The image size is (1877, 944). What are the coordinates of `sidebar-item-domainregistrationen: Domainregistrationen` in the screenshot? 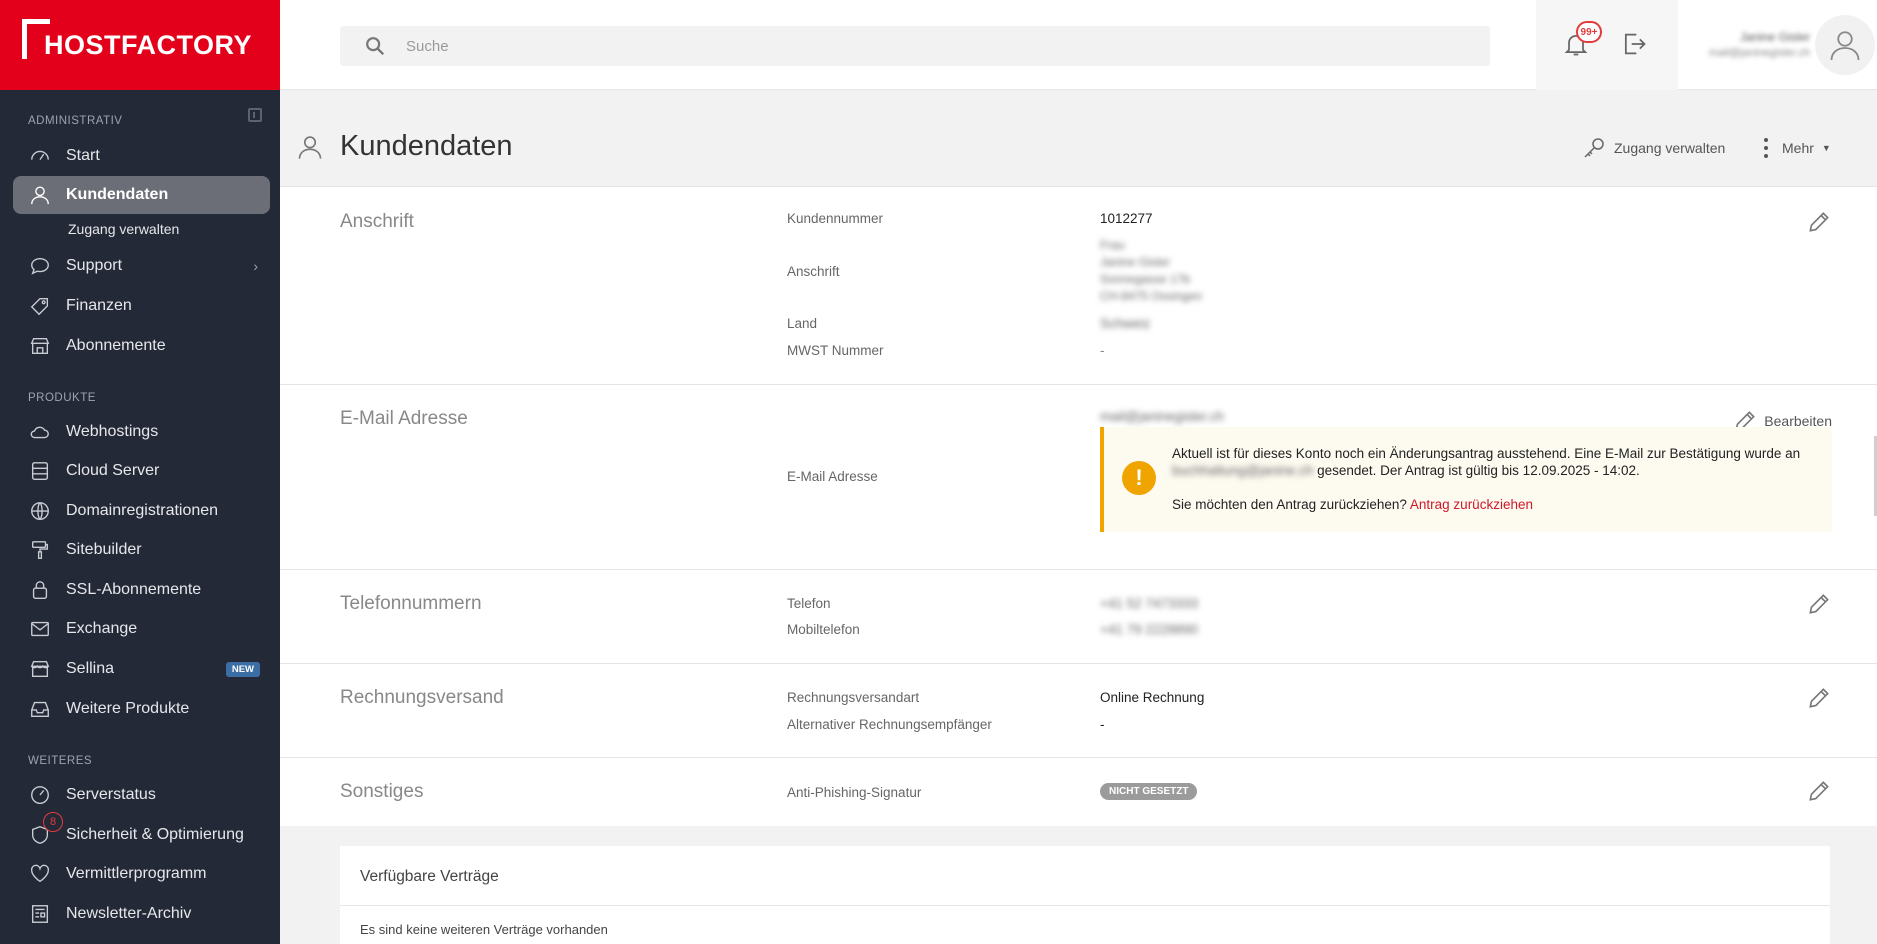 It's located at (141, 511).